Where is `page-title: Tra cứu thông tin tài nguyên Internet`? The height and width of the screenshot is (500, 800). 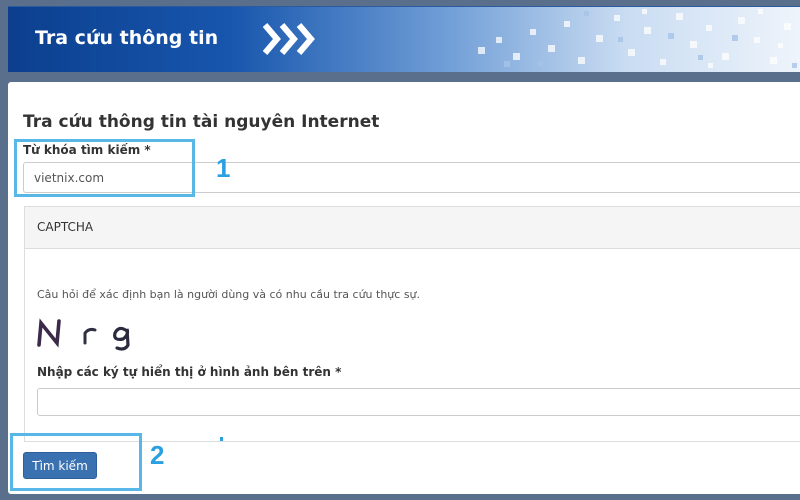 page-title: Tra cứu thông tin tài nguyên Internet is located at coordinates (201, 122).